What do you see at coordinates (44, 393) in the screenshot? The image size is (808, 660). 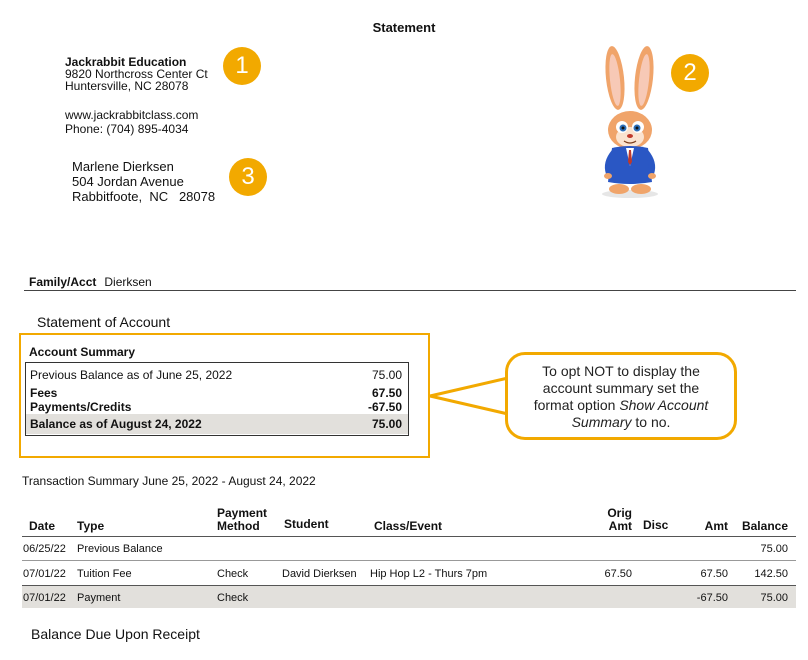 I see `summary-label: Fees` at bounding box center [44, 393].